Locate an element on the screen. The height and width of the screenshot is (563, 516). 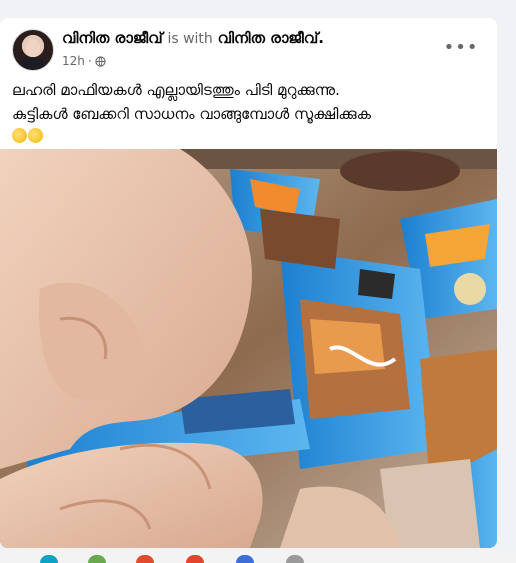
author-avatar is located at coordinates (33, 50).